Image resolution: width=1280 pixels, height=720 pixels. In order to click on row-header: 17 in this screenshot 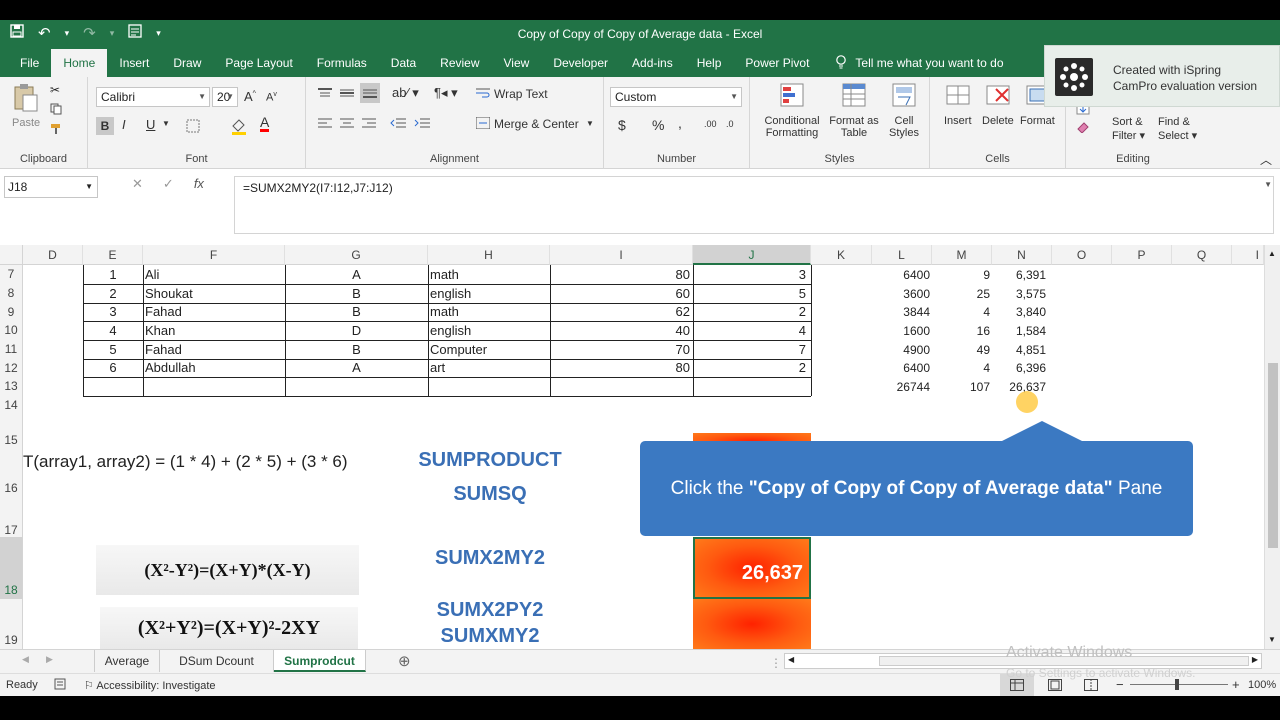, I will do `click(11, 518)`.